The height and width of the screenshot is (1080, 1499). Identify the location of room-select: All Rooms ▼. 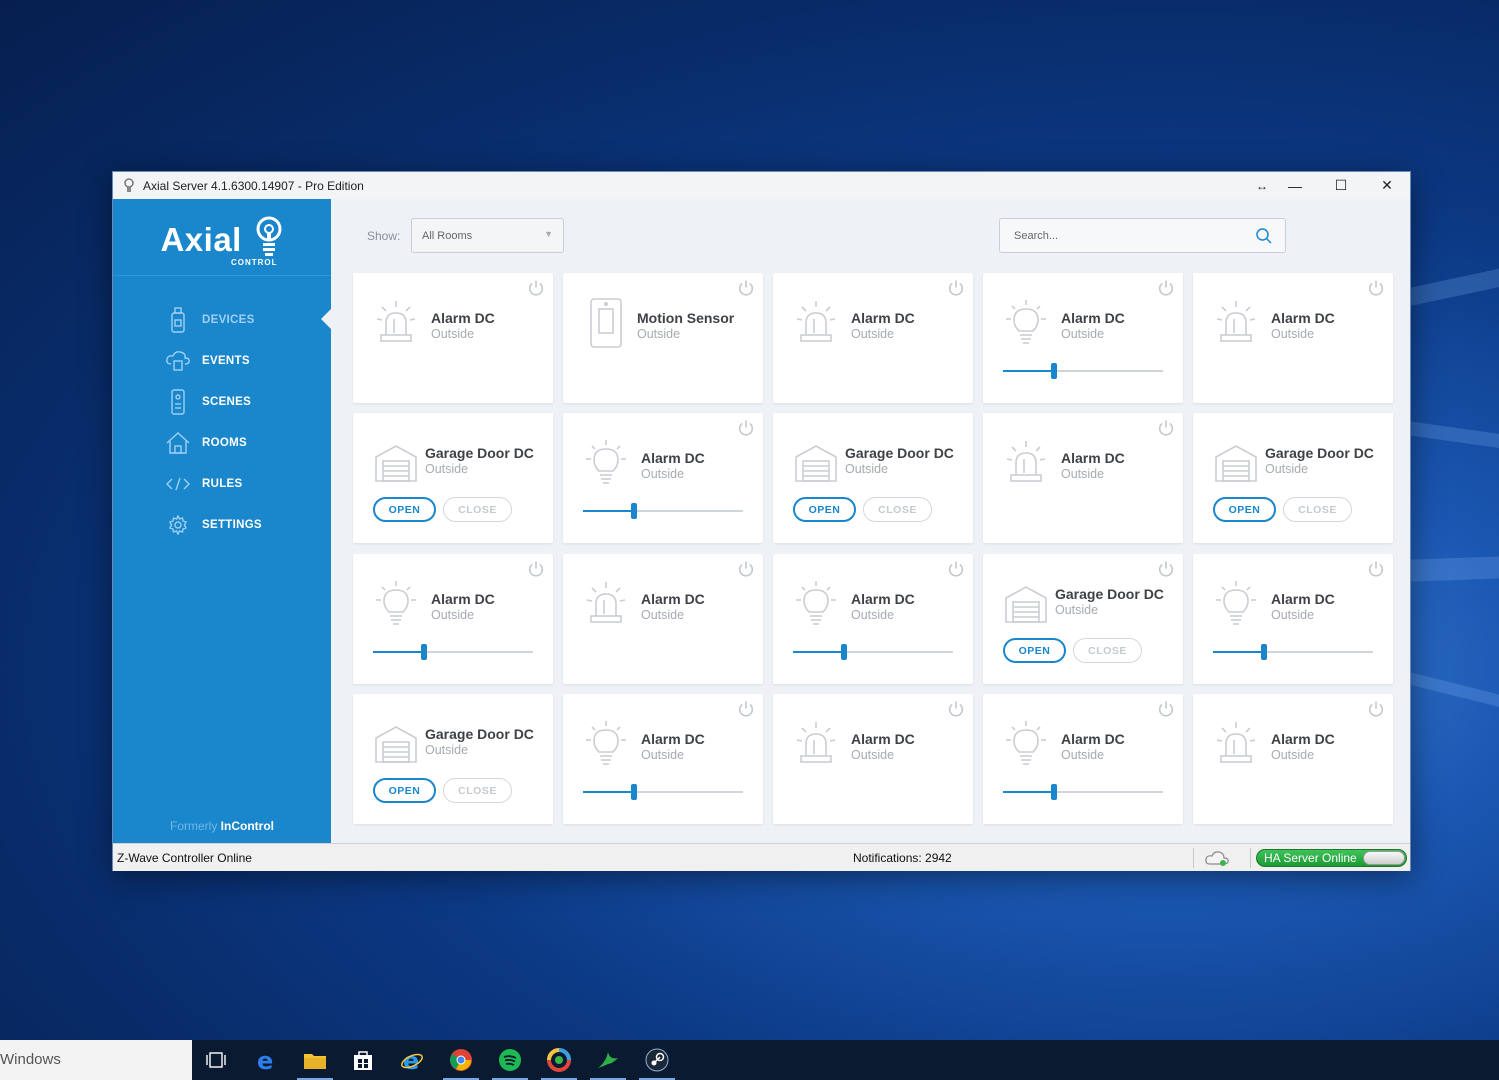
(487, 235).